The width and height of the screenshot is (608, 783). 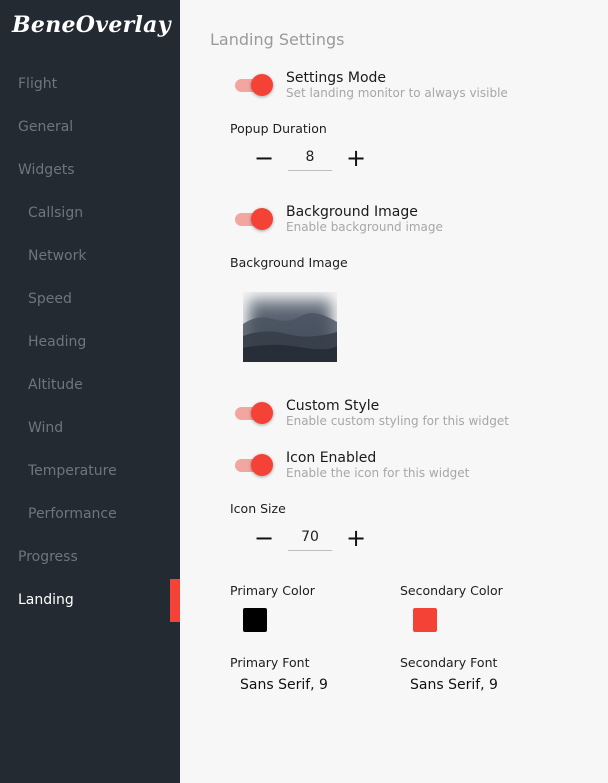 What do you see at coordinates (277, 39) in the screenshot?
I see `page-title: Landing Settings` at bounding box center [277, 39].